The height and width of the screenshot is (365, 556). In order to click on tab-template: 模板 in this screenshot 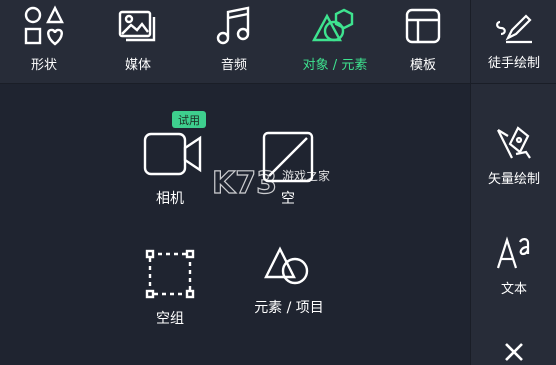, I will do `click(423, 41)`.